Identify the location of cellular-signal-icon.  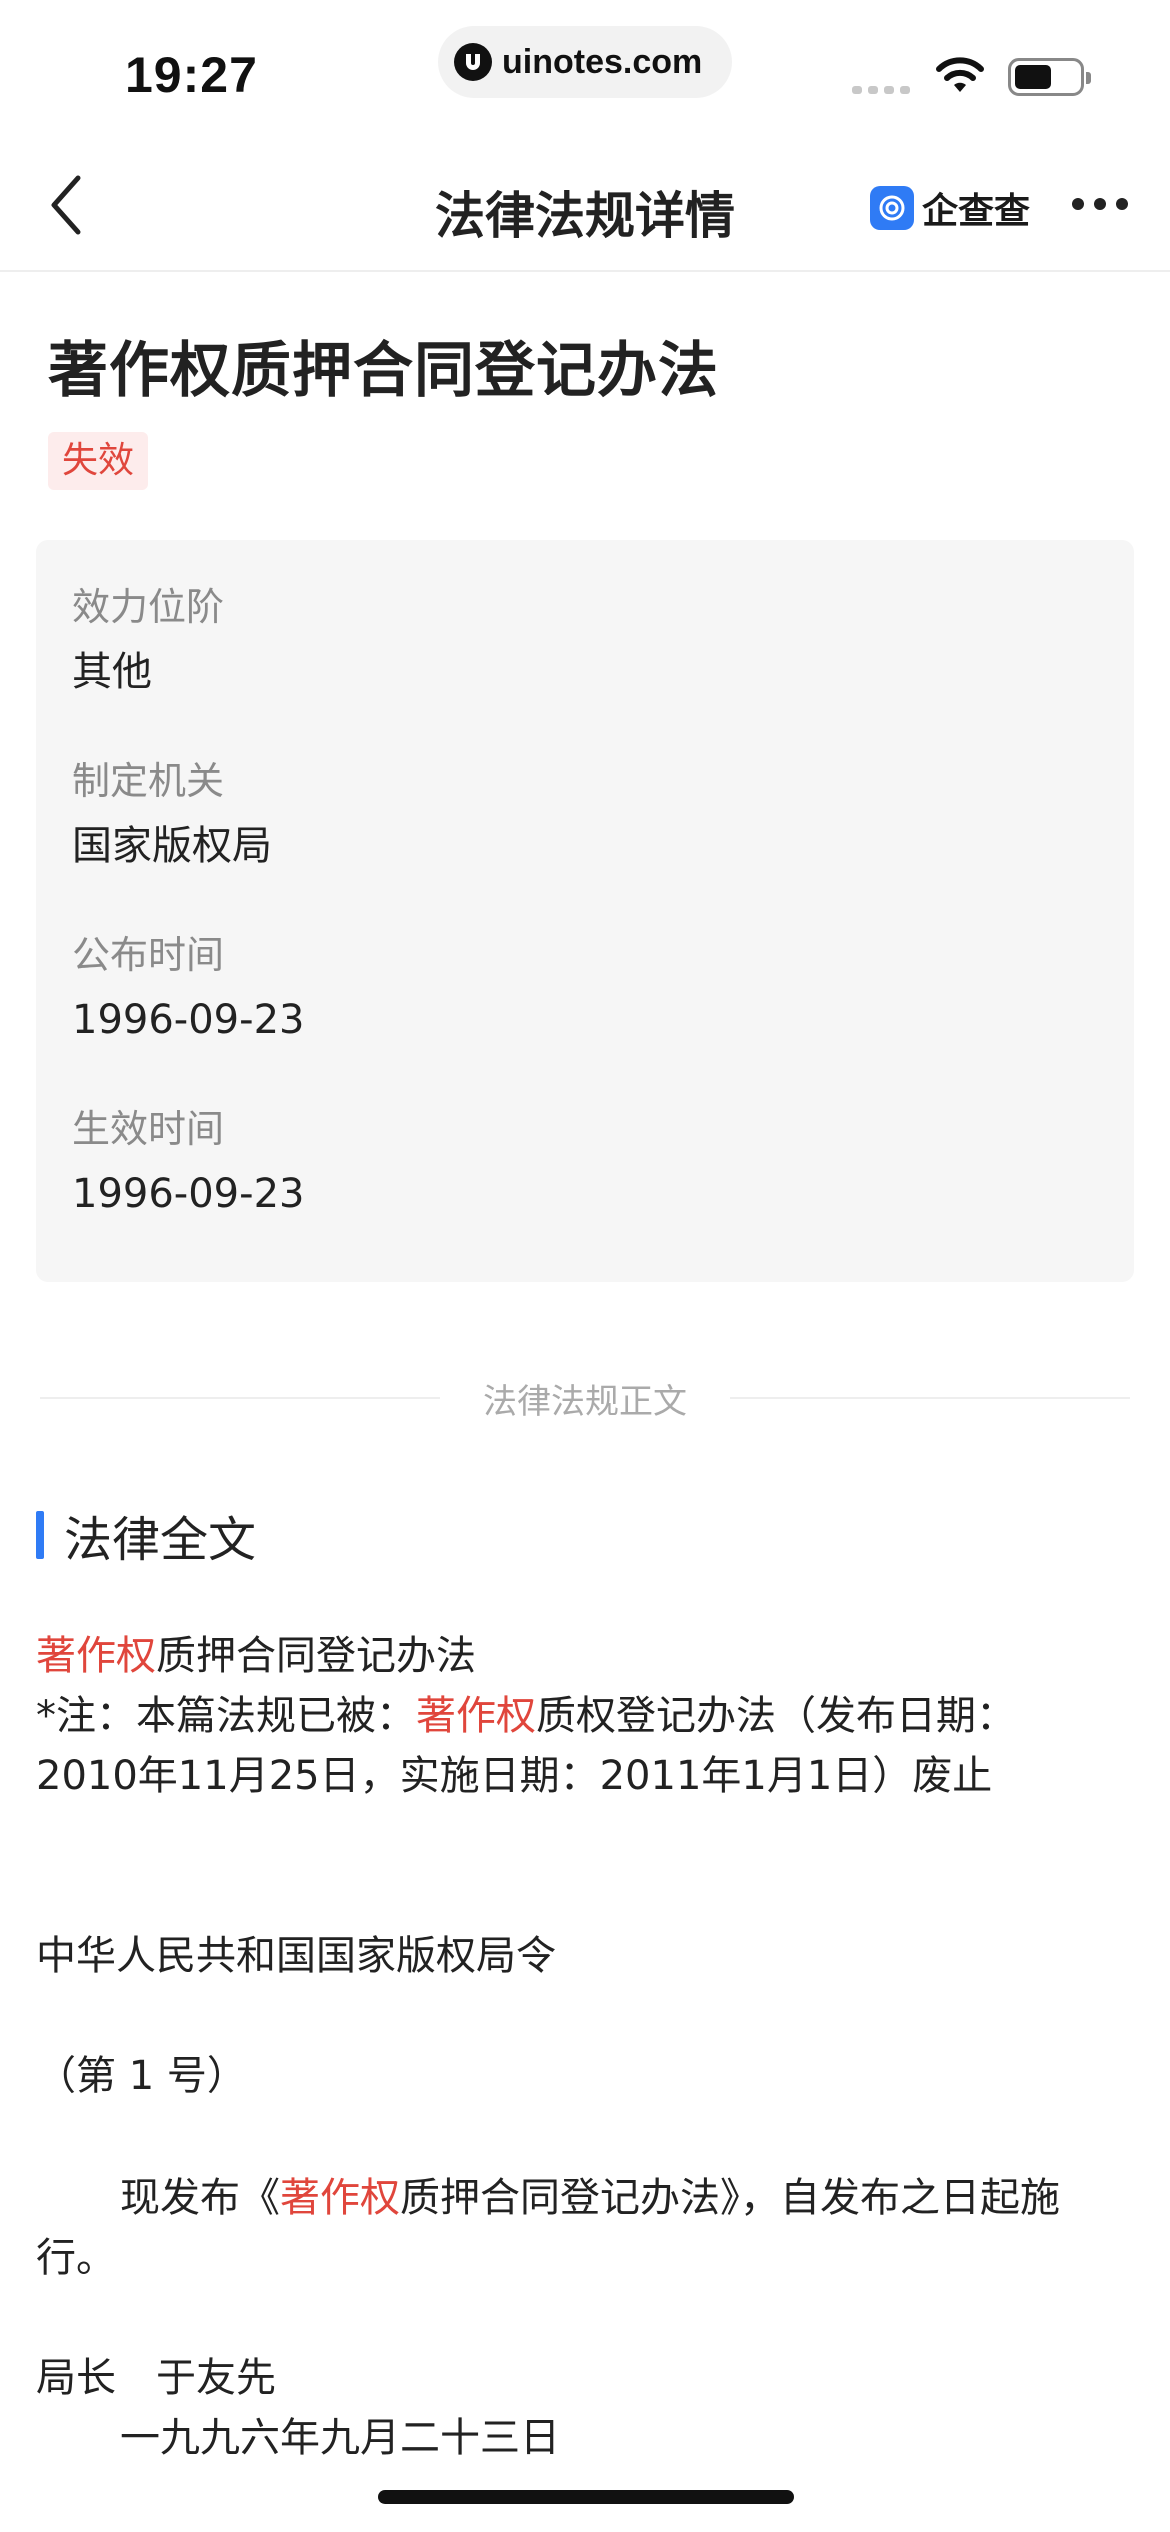
(881, 90).